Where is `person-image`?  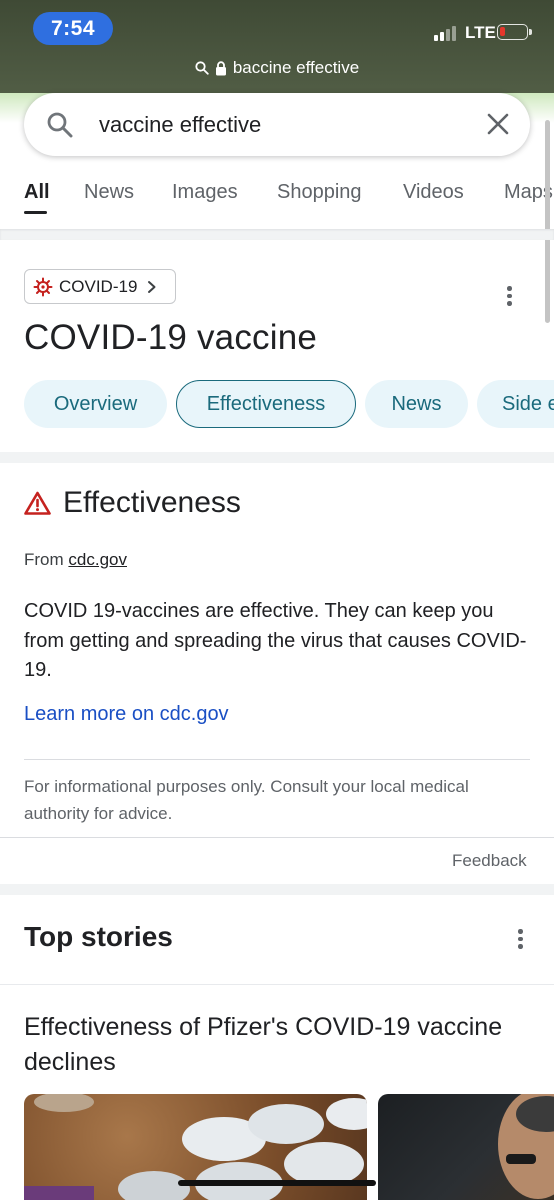 person-image is located at coordinates (526, 1146).